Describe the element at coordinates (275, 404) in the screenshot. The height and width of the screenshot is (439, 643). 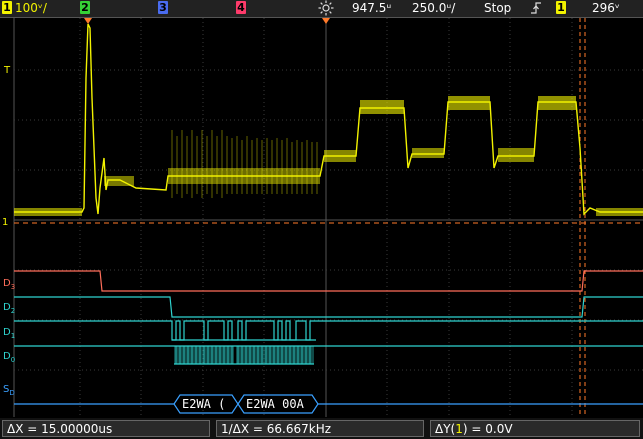
I see `bus-decode-packet-2: E2WA 00A` at that location.